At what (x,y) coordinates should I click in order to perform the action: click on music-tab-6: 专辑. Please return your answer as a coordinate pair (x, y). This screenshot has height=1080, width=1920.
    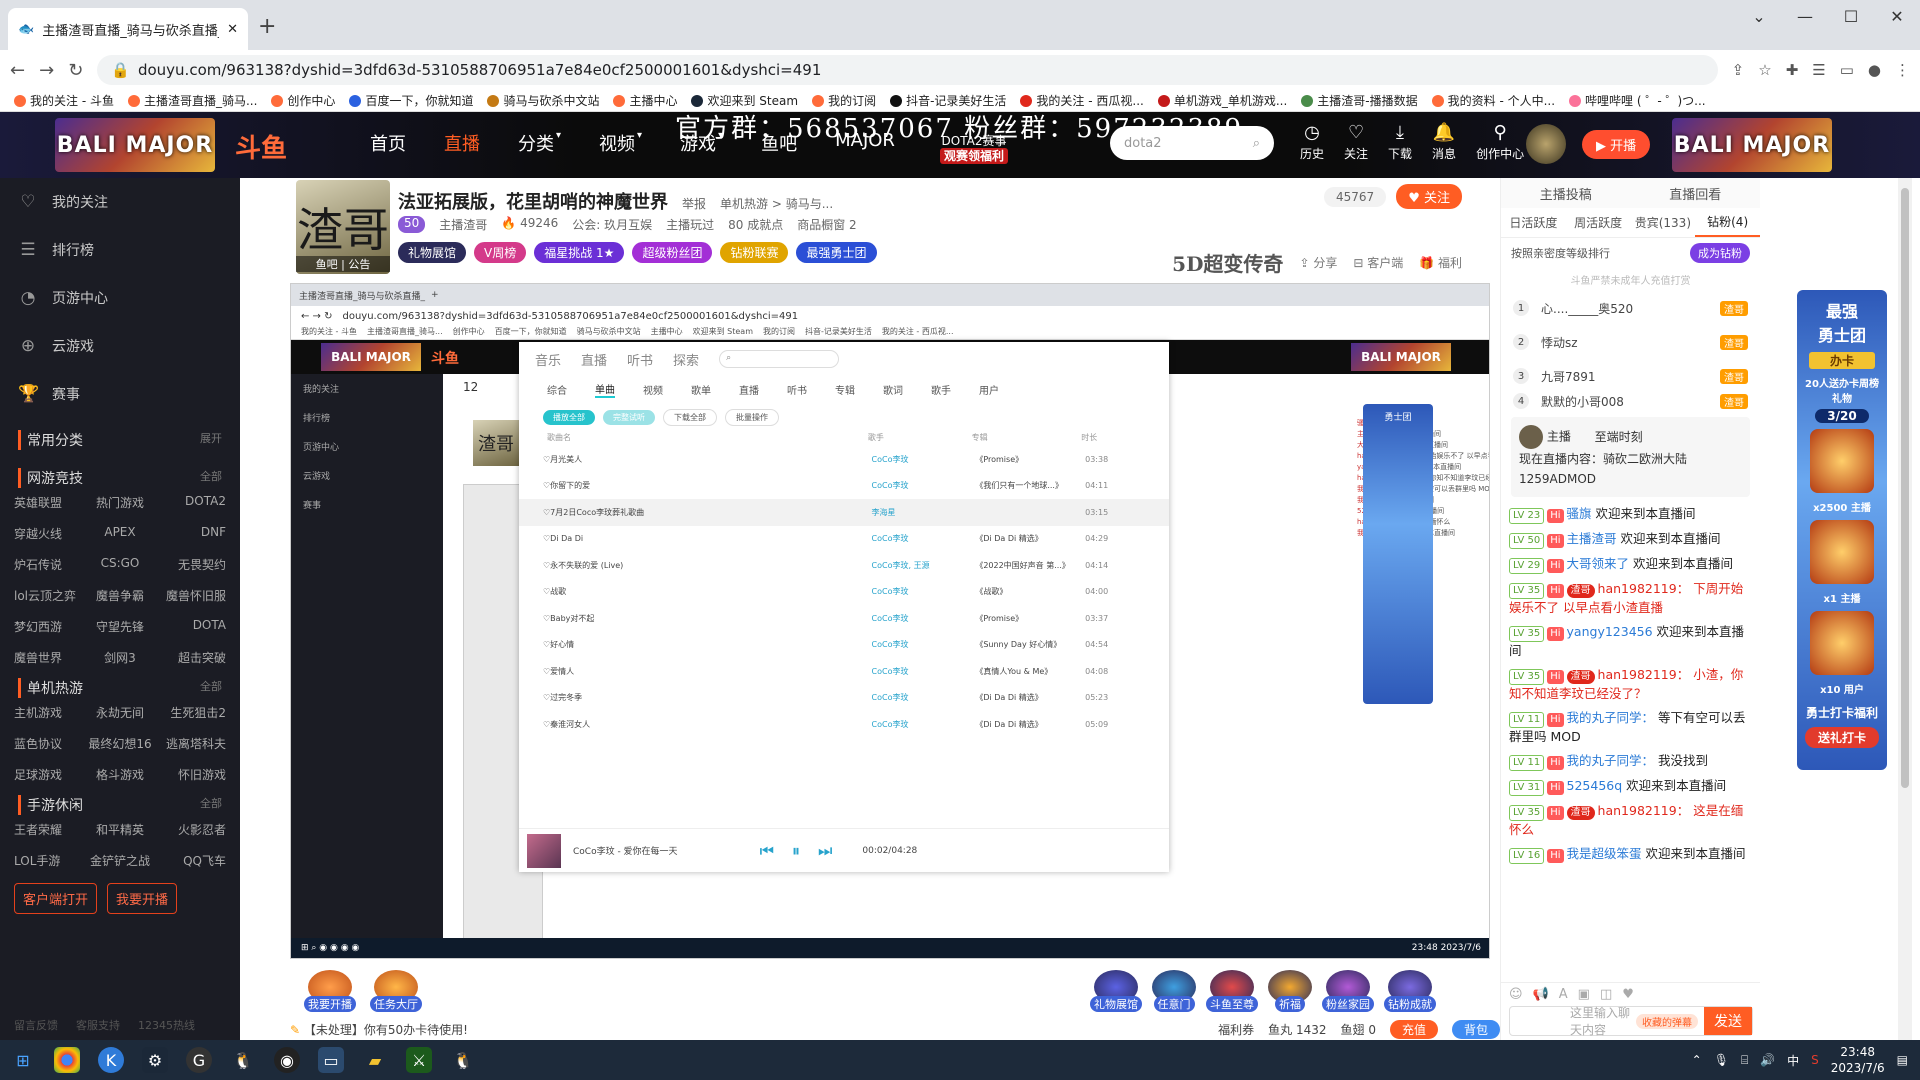
    Looking at the image, I should click on (845, 389).